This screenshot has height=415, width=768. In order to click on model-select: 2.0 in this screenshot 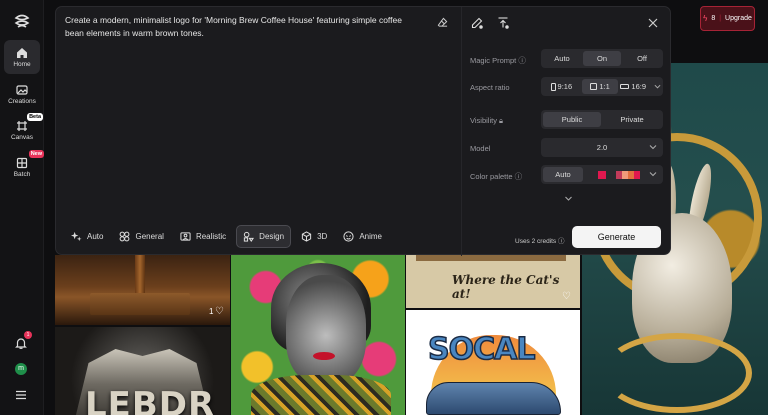, I will do `click(602, 147)`.